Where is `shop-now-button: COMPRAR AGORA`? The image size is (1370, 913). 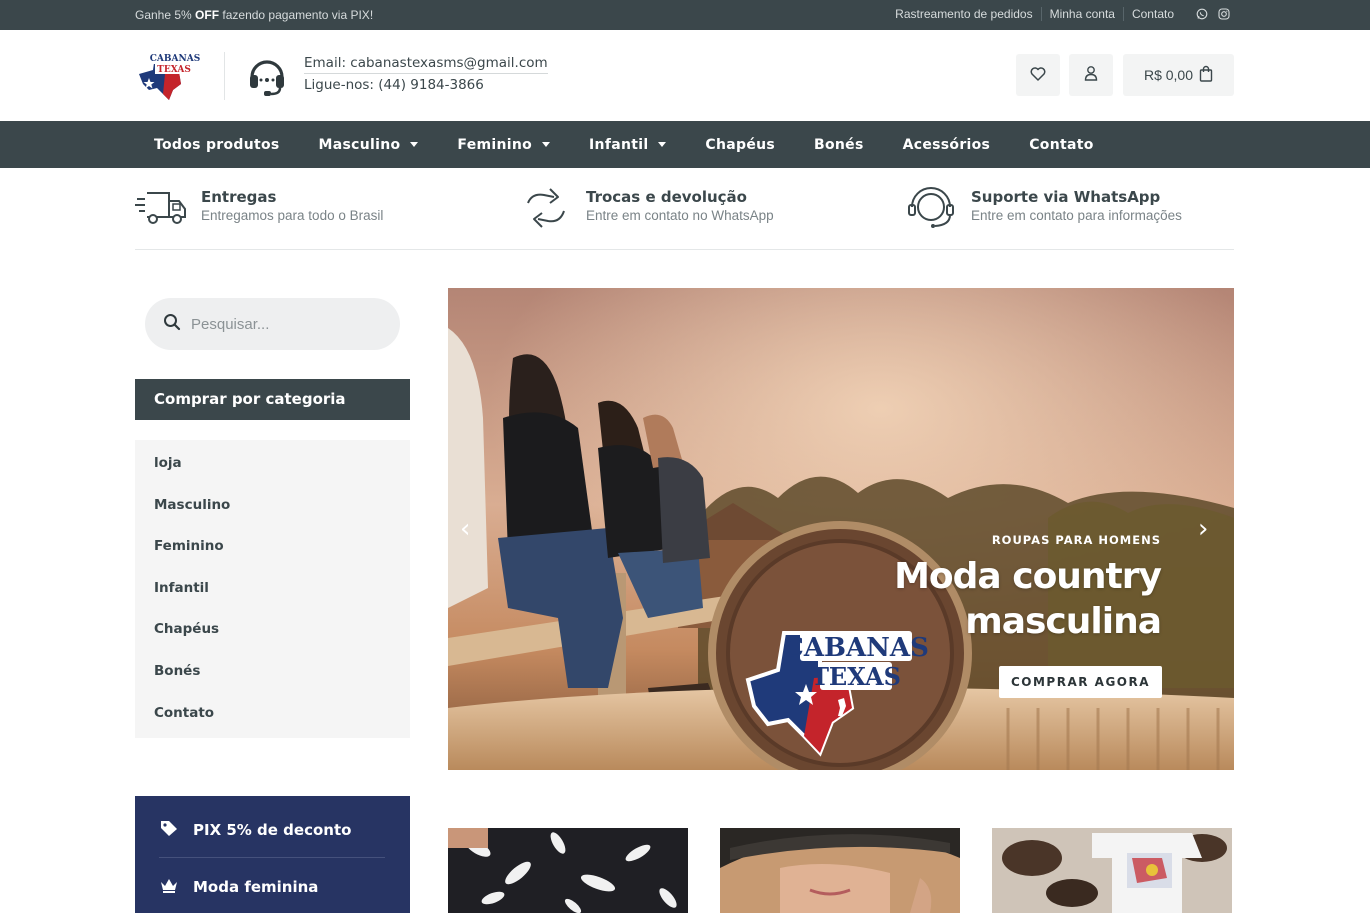
shop-now-button: COMPRAR AGORA is located at coordinates (1080, 682).